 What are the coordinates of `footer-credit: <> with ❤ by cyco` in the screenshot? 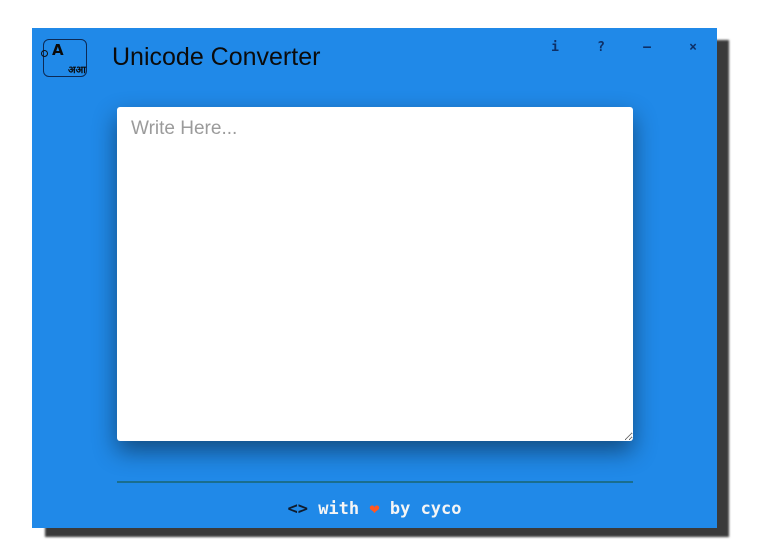 It's located at (374, 509).